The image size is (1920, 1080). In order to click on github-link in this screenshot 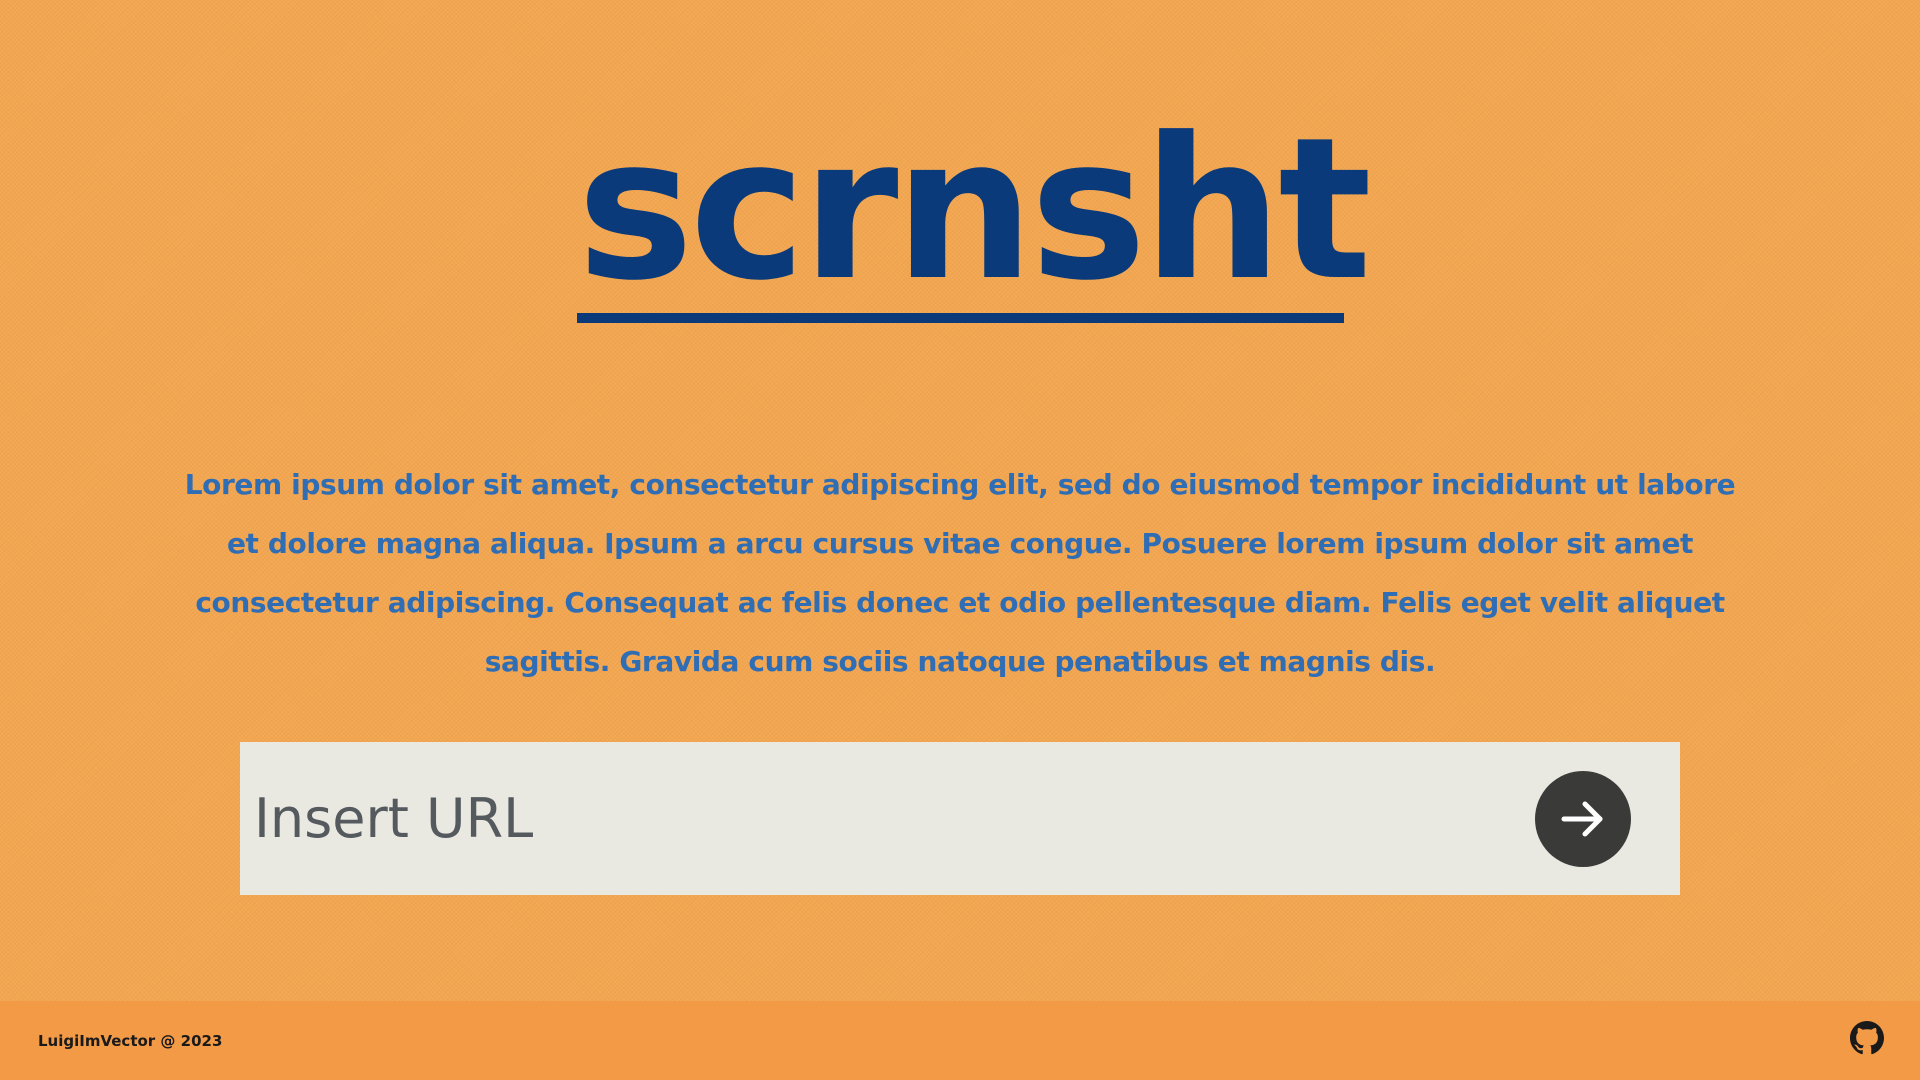, I will do `click(1867, 1038)`.